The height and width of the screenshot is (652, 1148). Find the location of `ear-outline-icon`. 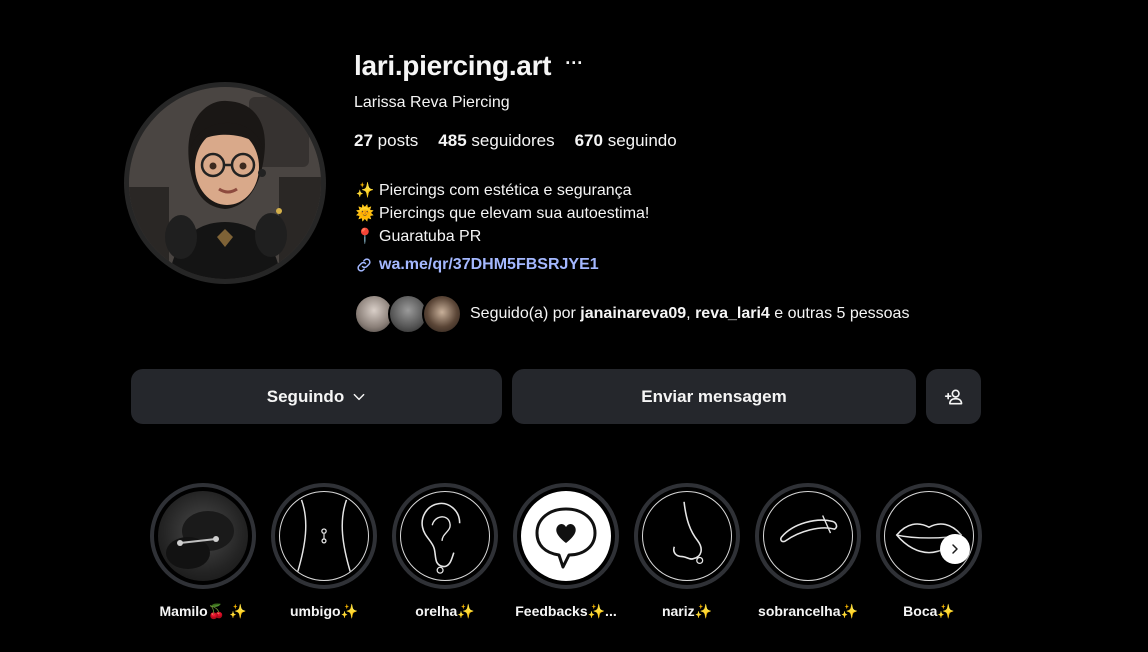

ear-outline-icon is located at coordinates (445, 536).